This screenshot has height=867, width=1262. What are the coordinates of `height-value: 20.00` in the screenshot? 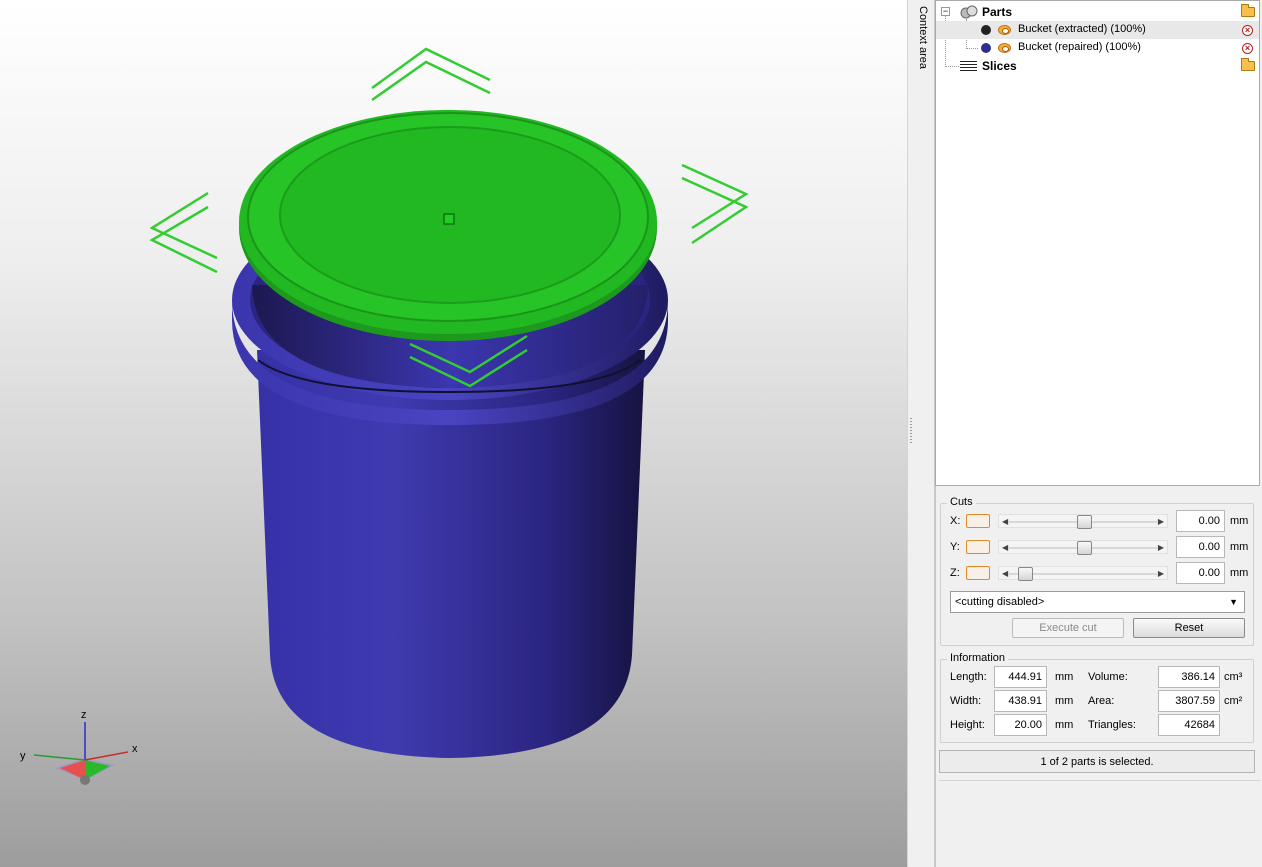 It's located at (1020, 725).